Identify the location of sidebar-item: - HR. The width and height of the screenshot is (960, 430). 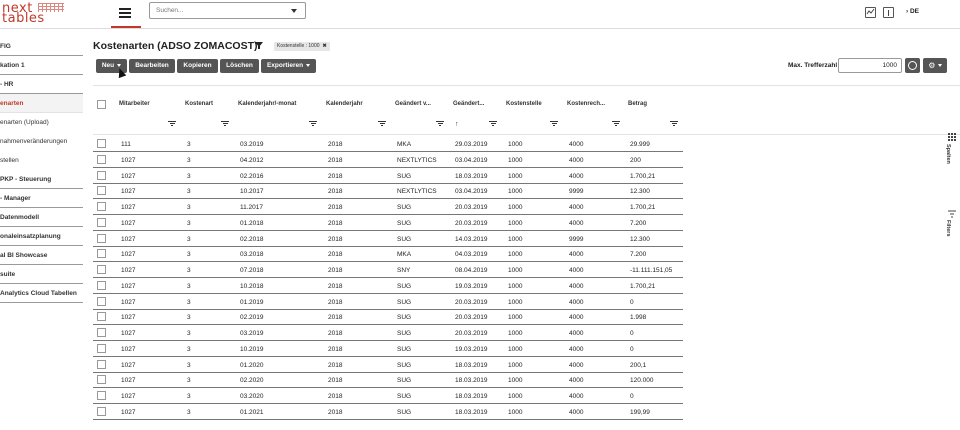
(41, 84).